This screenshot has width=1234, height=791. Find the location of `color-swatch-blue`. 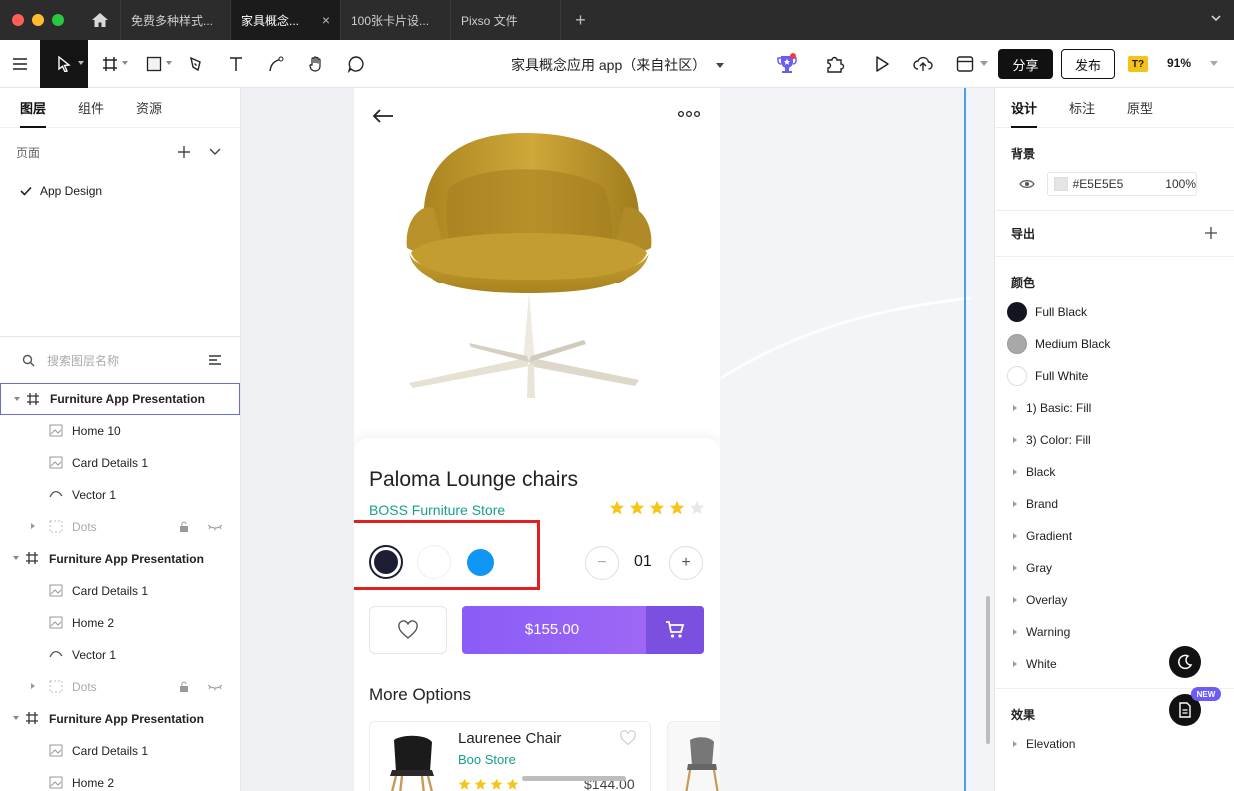

color-swatch-blue is located at coordinates (480, 562).